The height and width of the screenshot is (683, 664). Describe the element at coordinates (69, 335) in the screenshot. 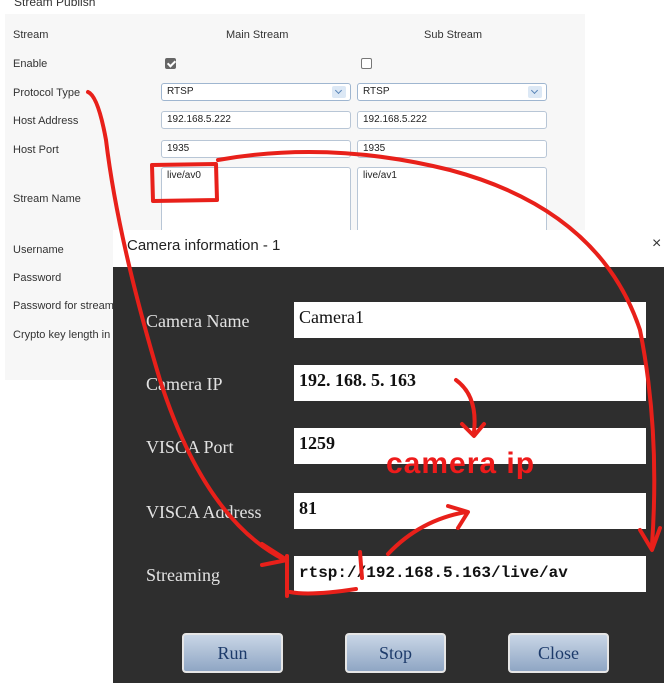

I see `crypto-key-length-label: Crypto key length in by` at that location.